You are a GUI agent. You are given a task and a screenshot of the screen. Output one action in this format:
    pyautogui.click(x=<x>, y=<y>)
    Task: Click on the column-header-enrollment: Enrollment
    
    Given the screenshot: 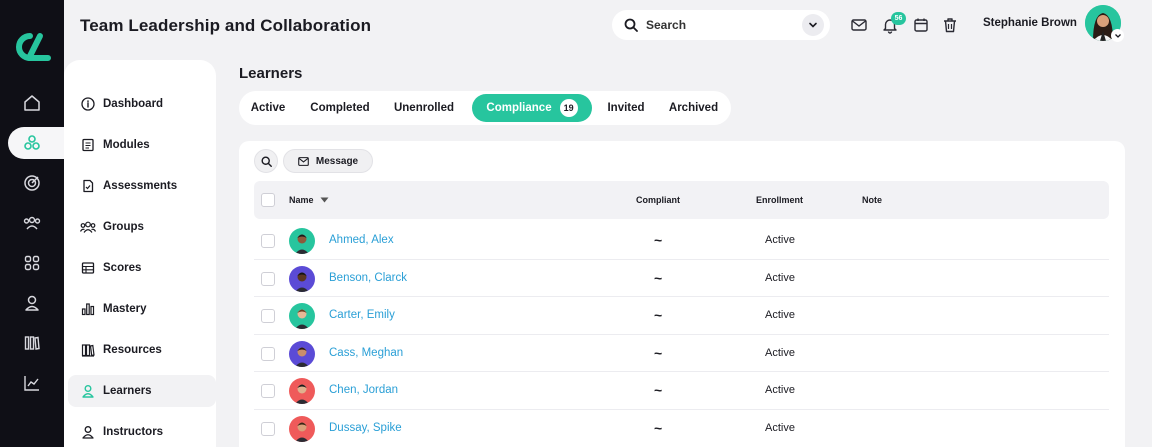 What is the action you would take?
    pyautogui.click(x=779, y=200)
    